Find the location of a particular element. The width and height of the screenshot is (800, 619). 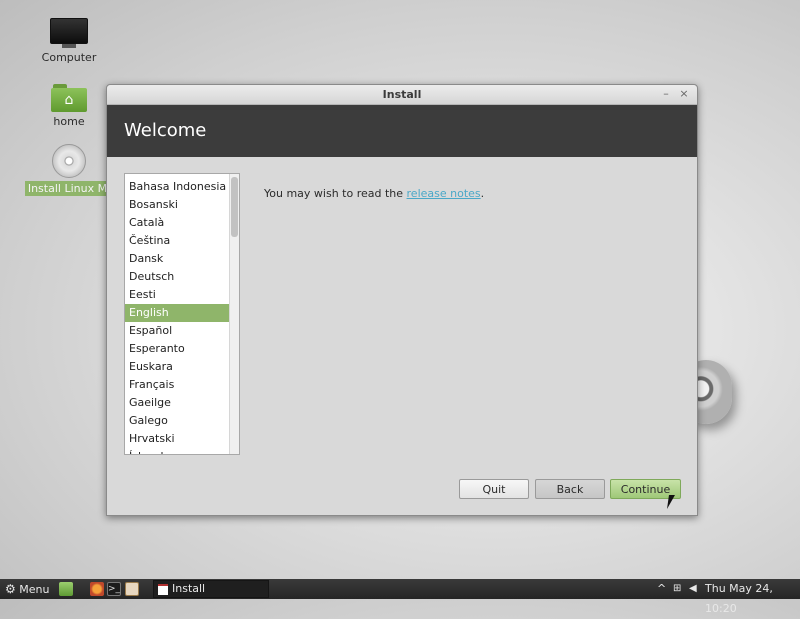

page-title: Welcome is located at coordinates (402, 131).